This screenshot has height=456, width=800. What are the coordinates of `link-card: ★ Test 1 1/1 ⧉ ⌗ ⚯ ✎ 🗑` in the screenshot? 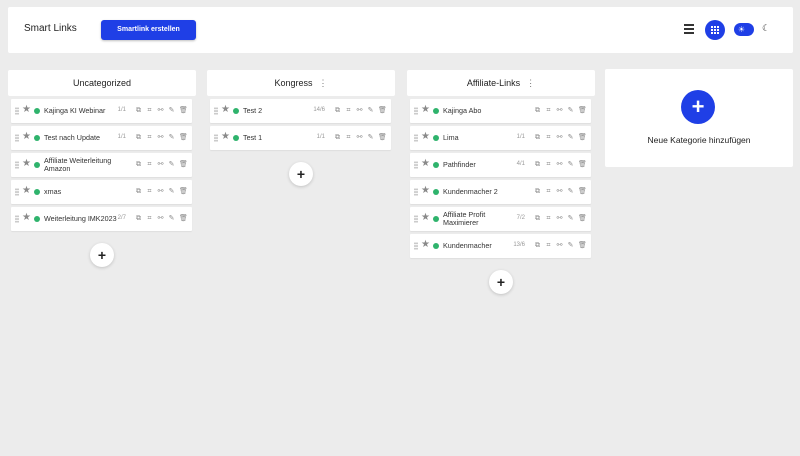 It's located at (300, 138).